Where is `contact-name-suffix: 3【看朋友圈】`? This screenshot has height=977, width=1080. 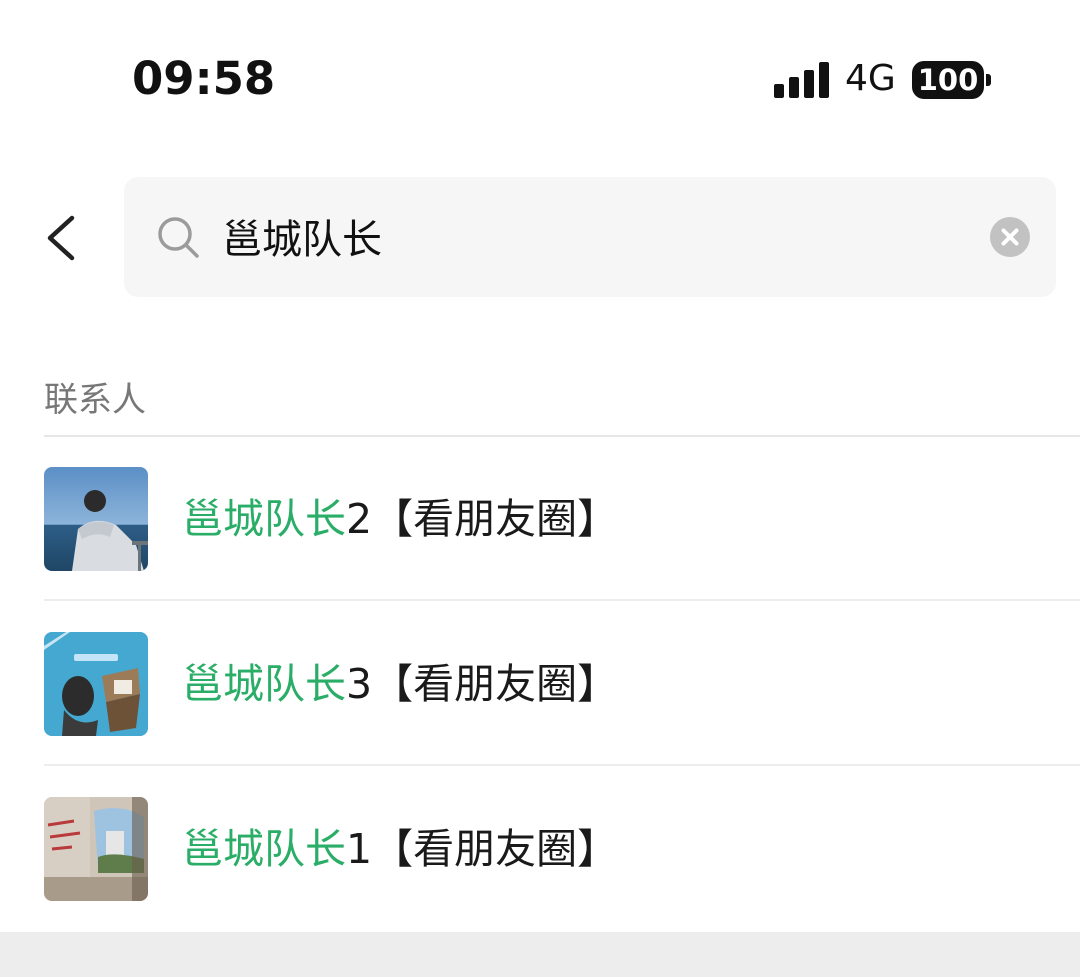
contact-name-suffix: 3【看朋友圈】 is located at coordinates (482, 684).